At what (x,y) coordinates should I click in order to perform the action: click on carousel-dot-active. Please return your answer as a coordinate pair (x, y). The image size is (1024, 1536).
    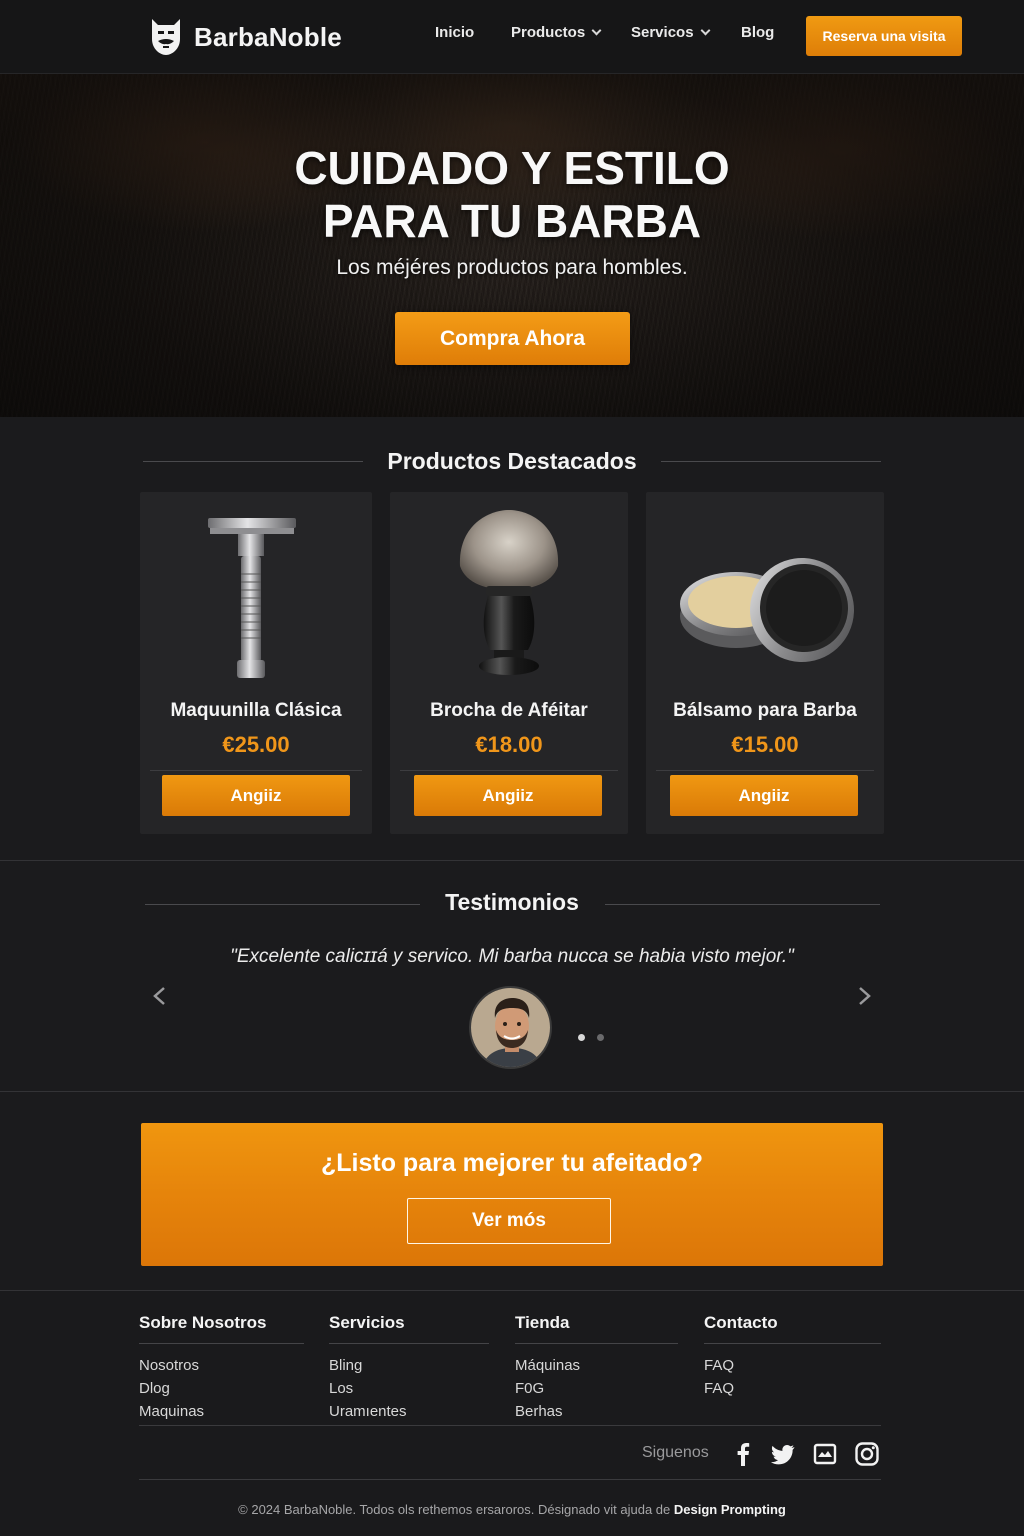
    Looking at the image, I should click on (581, 1037).